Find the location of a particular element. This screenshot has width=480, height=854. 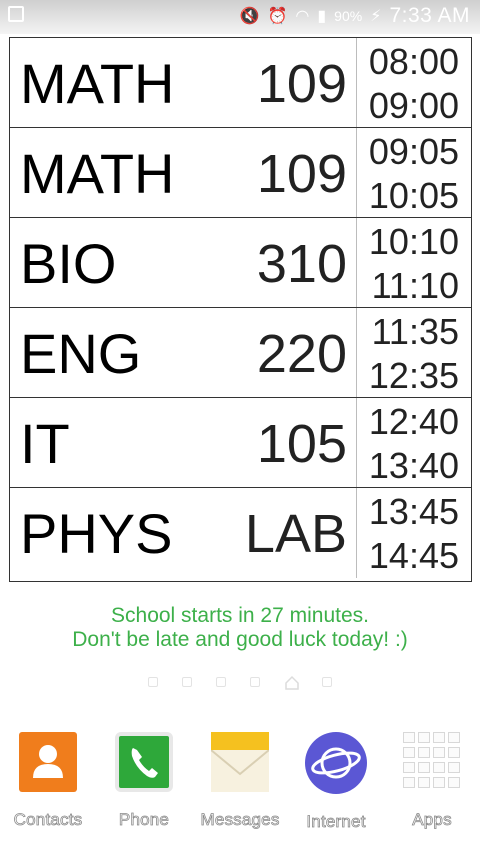

phone-icon is located at coordinates (144, 762).